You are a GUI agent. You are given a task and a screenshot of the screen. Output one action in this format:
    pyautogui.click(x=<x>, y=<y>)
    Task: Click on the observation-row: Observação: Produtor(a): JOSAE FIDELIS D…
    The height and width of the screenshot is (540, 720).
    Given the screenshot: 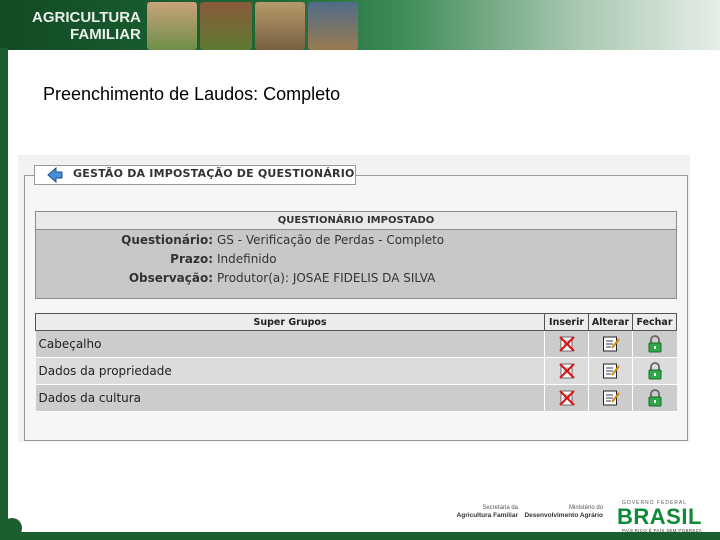 What is the action you would take?
    pyautogui.click(x=356, y=280)
    